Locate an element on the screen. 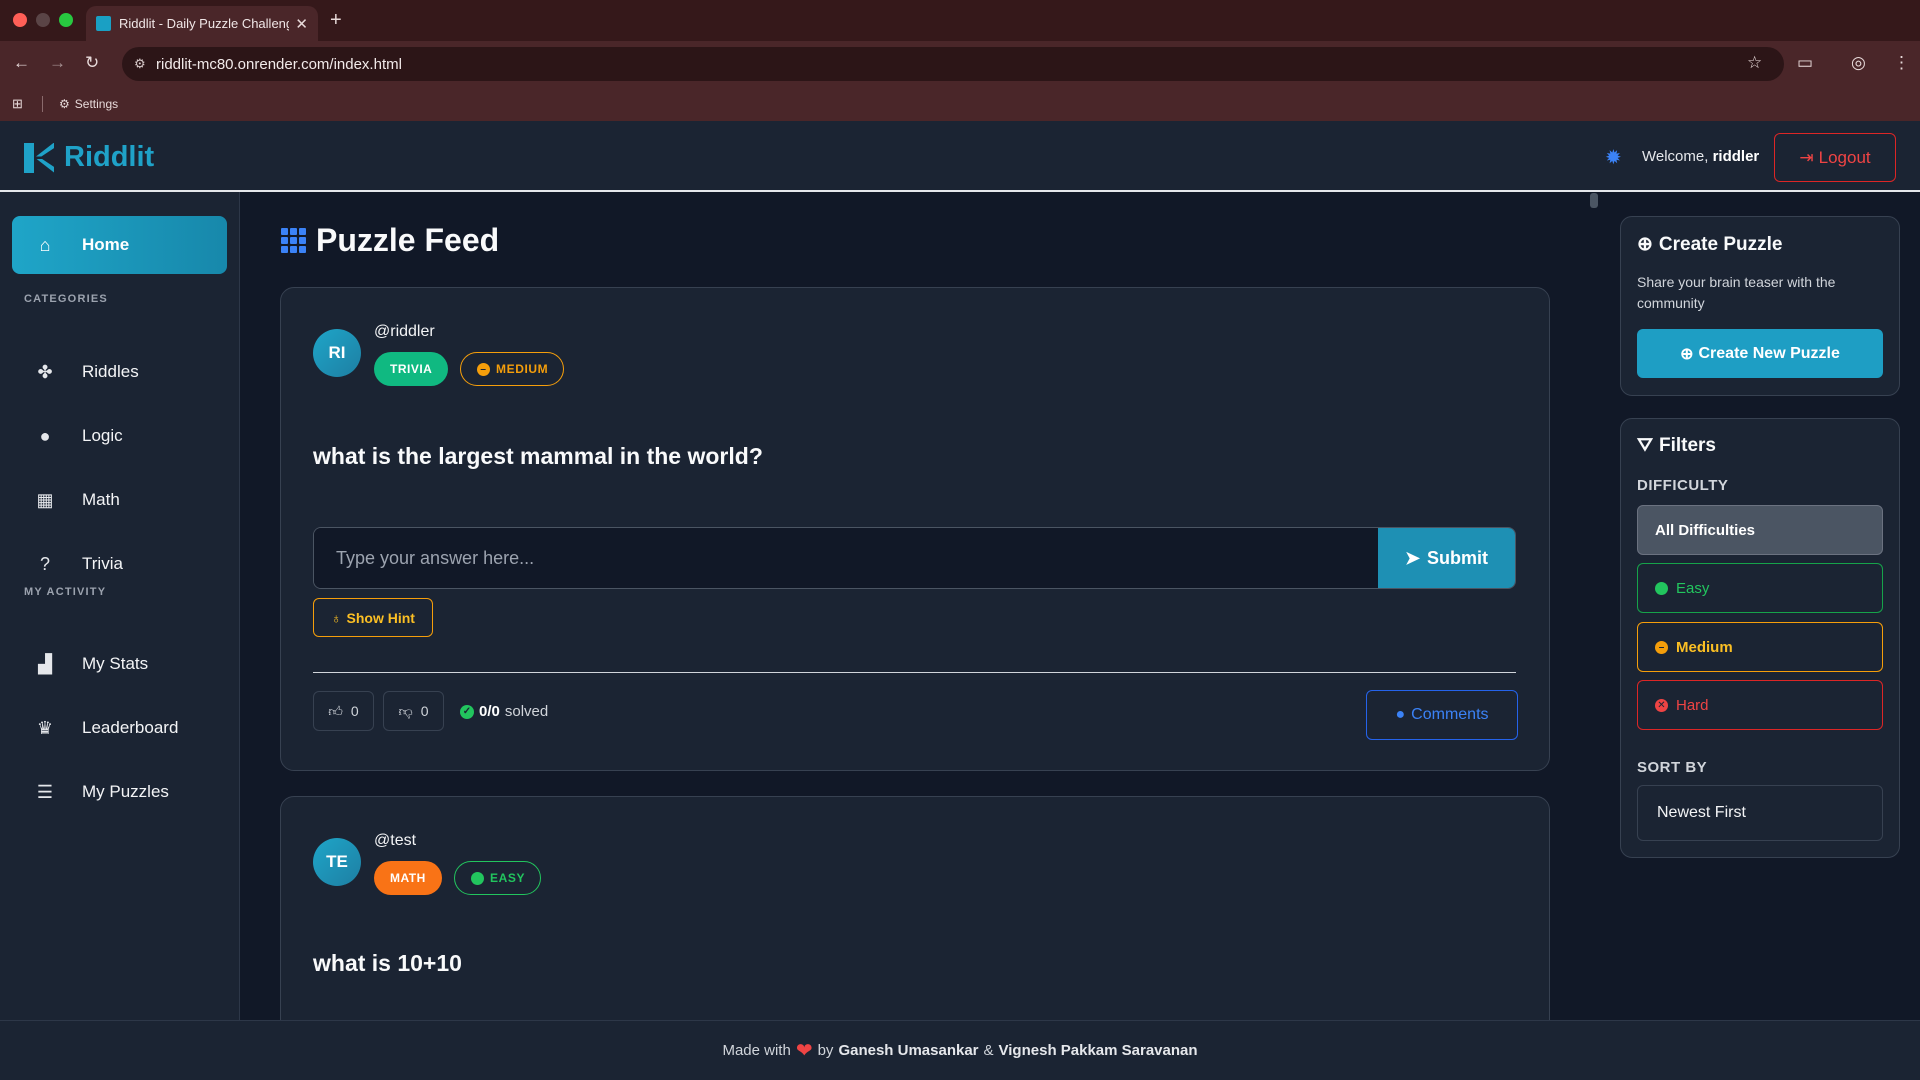  create-puzzle-title-text: Create Puzzle is located at coordinates (1720, 244).